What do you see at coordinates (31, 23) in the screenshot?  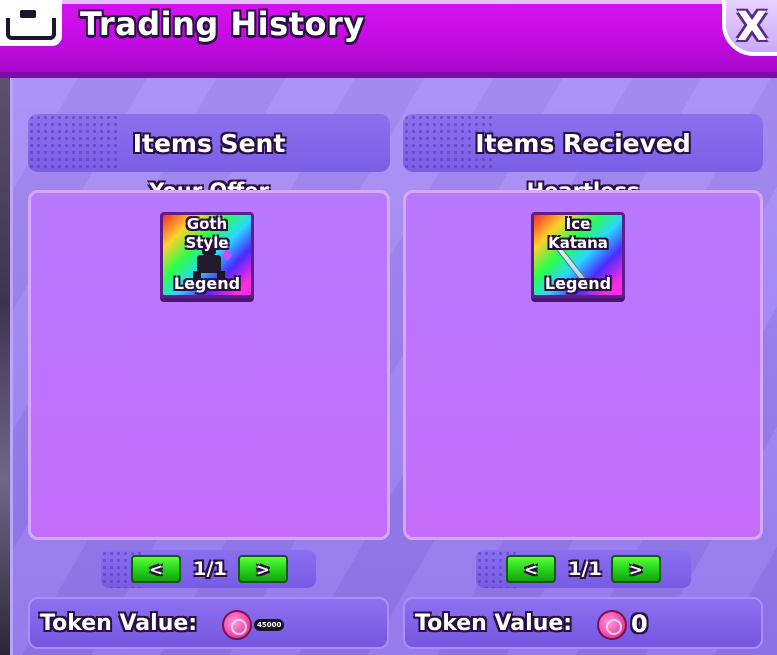 I see `chest-icon` at bounding box center [31, 23].